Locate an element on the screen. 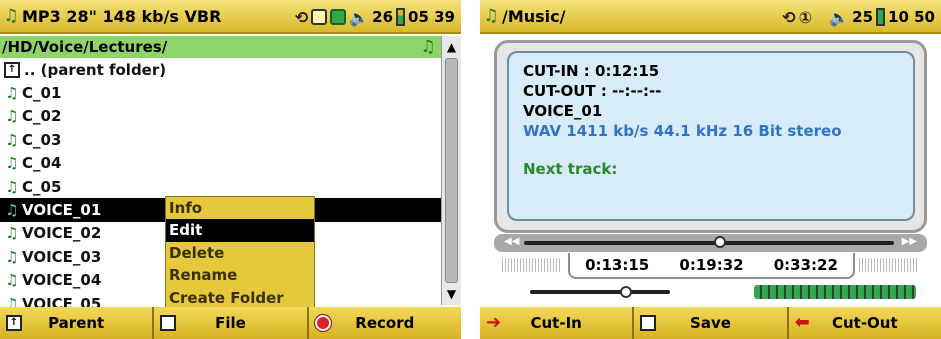  screen-icon is located at coordinates (338, 17).